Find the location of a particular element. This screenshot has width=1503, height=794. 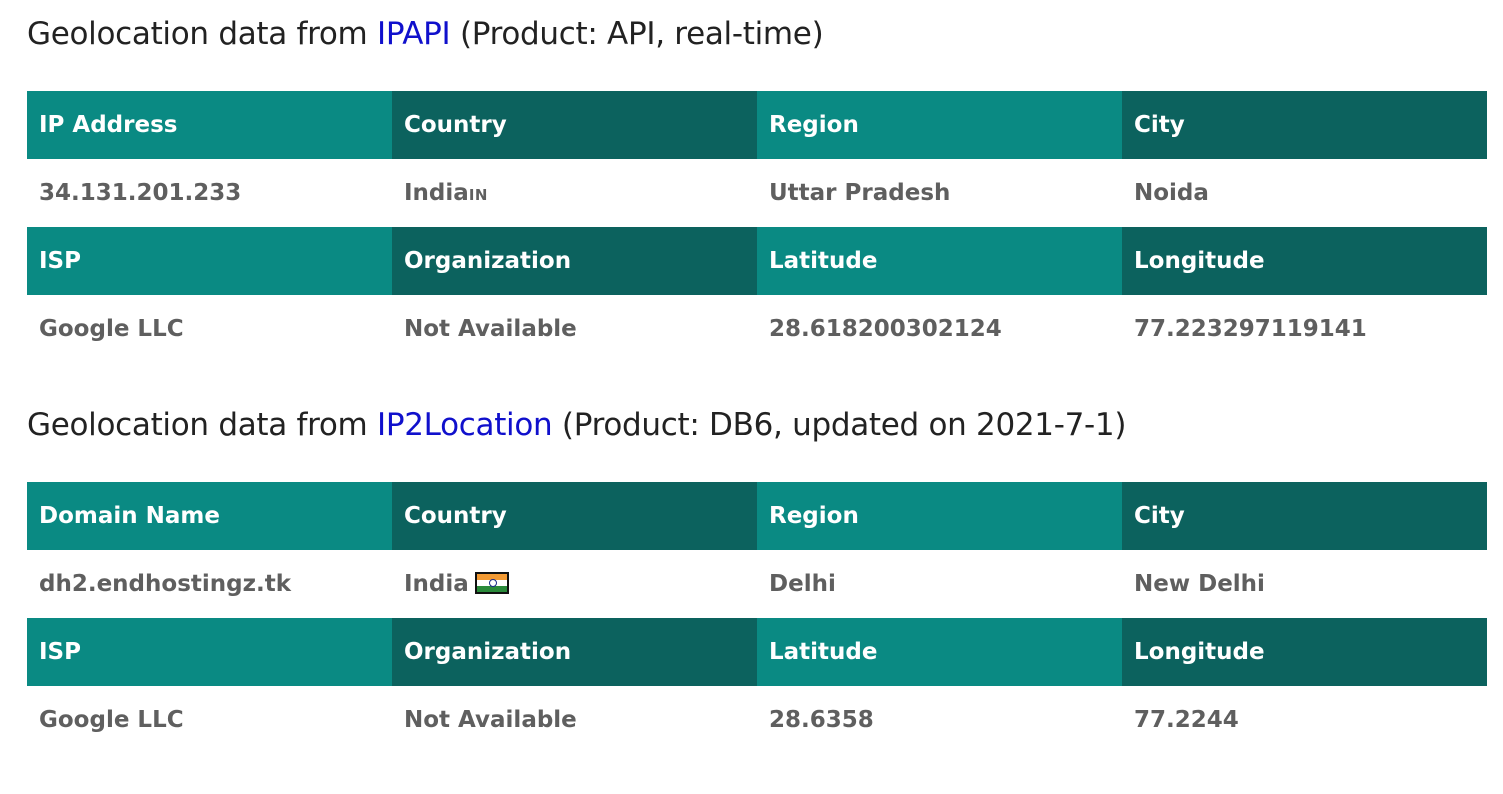

country-code: IN is located at coordinates (478, 195).